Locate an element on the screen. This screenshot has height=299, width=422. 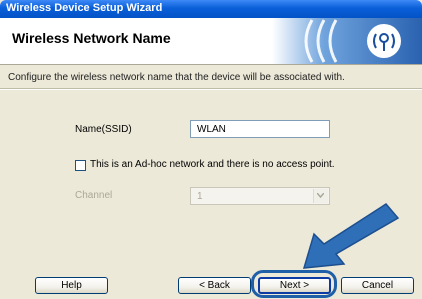
divider is located at coordinates (211, 89).